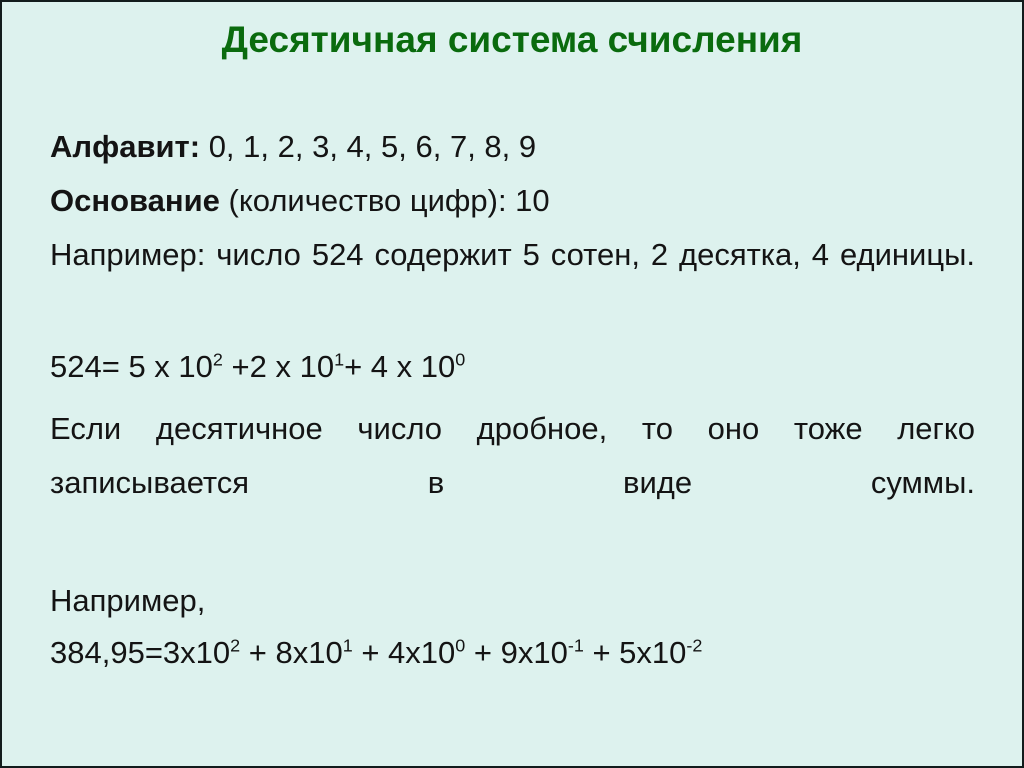 This screenshot has height=768, width=1024. Describe the element at coordinates (460, 359) in the screenshot. I see `formula-integer-sup3: 0` at that location.